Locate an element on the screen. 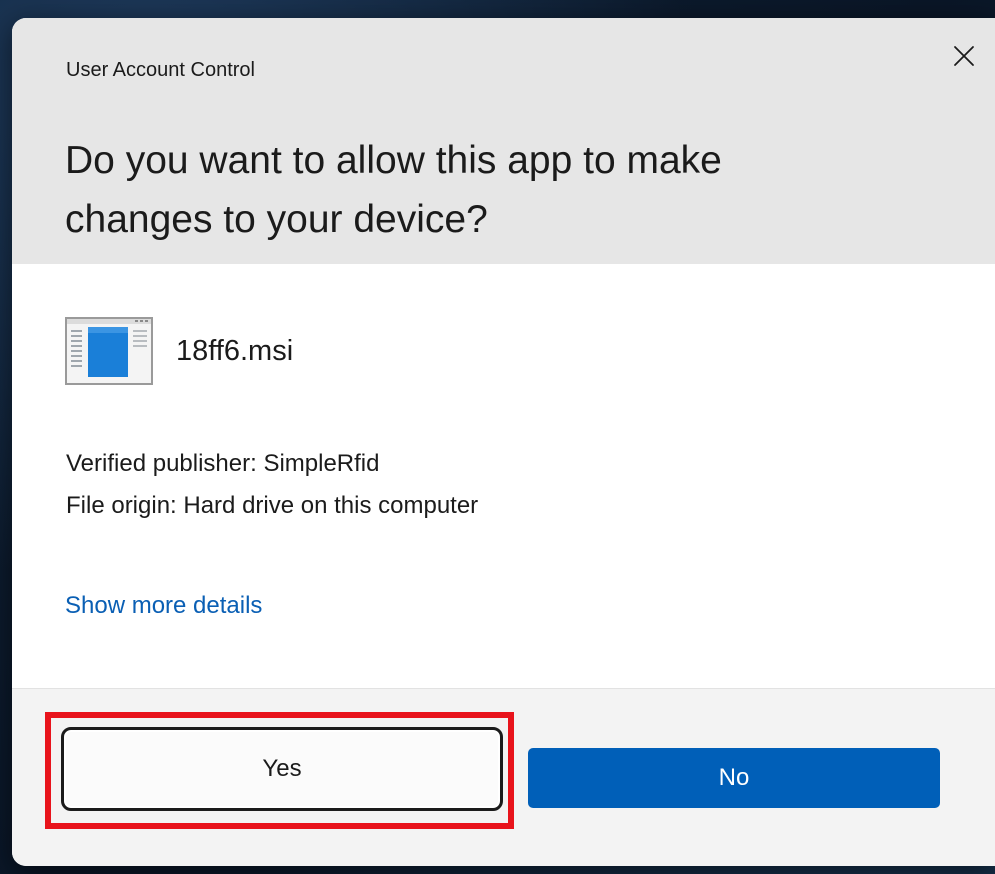  close-icon is located at coordinates (964, 56).